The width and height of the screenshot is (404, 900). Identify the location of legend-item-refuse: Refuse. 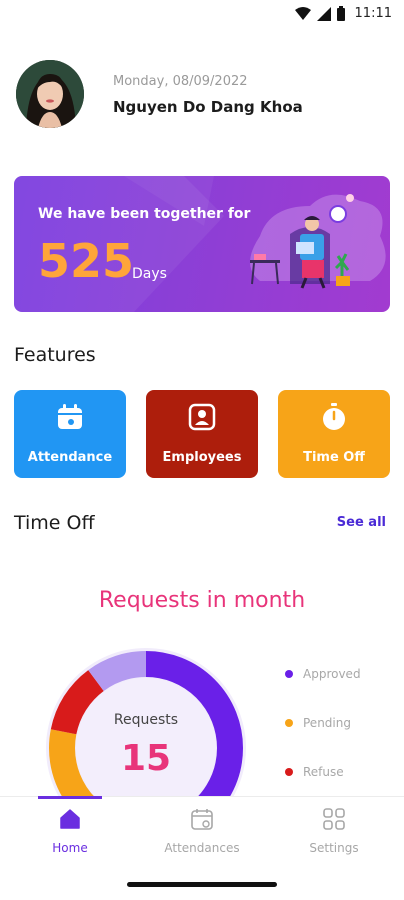
(323, 772).